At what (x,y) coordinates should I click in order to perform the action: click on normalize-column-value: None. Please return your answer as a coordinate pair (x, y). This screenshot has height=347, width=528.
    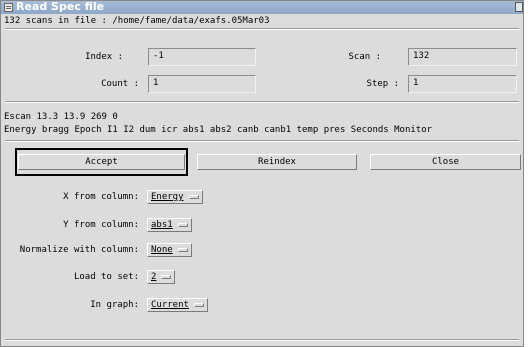
    Looking at the image, I should click on (162, 250).